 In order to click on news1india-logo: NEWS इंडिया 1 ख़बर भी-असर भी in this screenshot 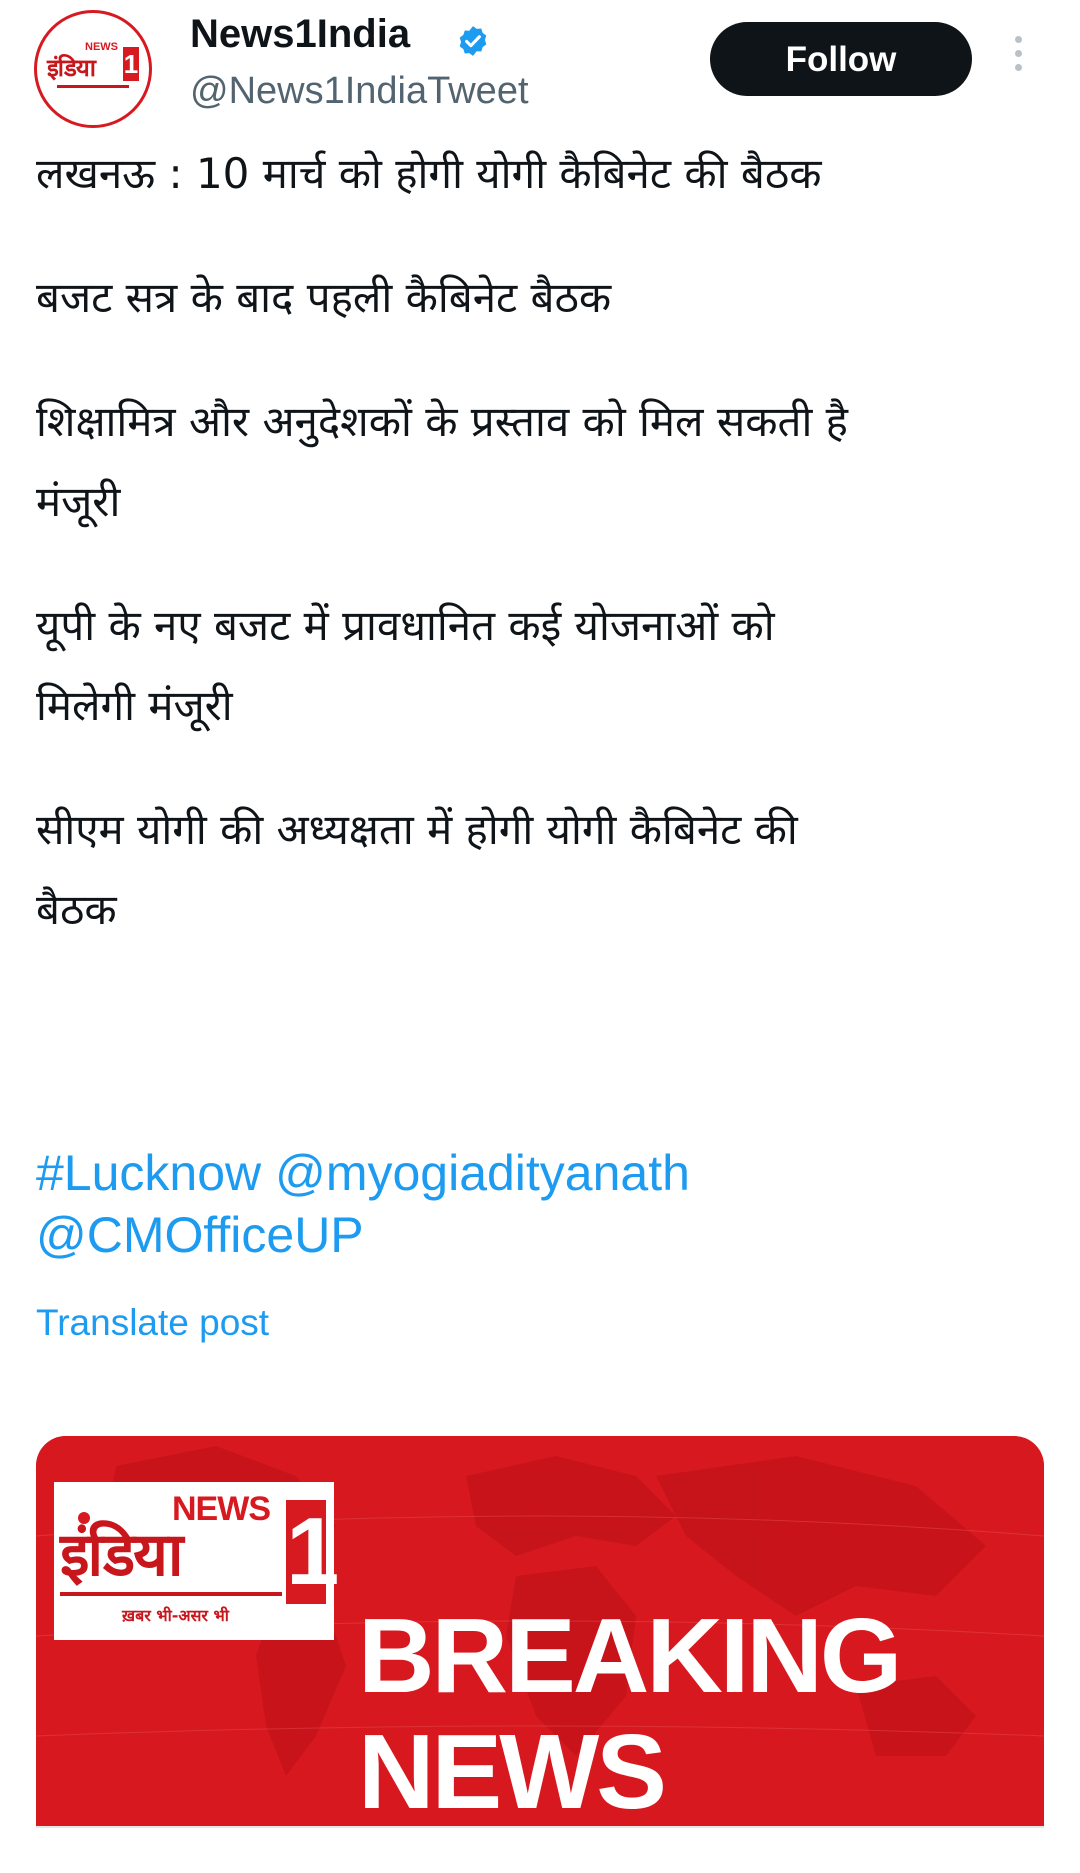, I will do `click(197, 1561)`.